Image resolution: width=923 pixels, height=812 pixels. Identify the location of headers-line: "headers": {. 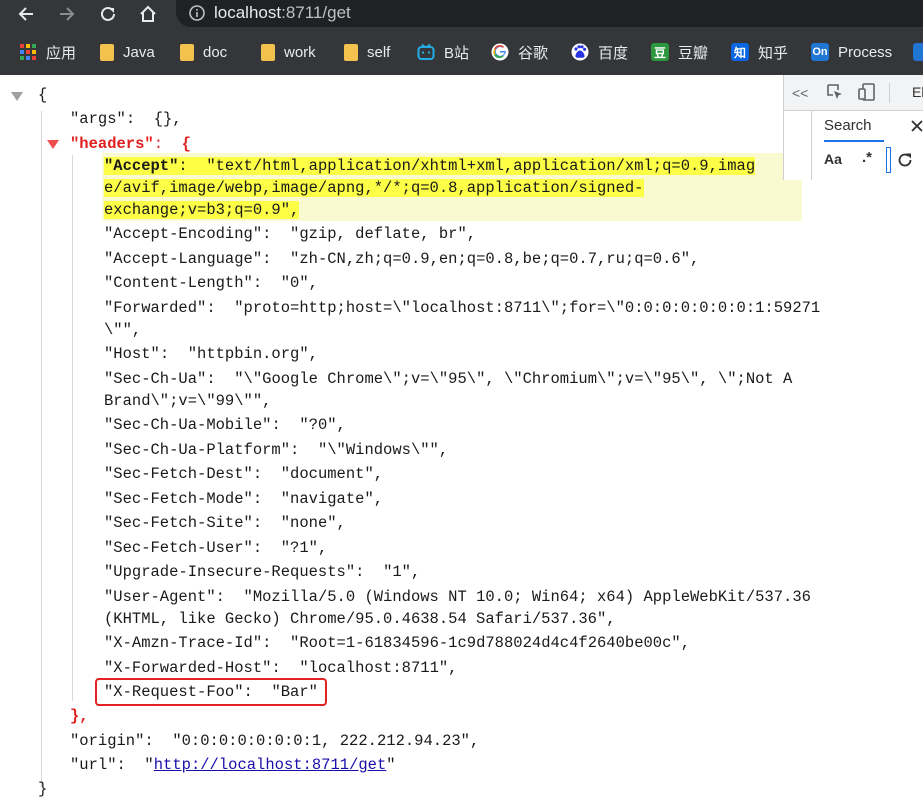
(130, 144).